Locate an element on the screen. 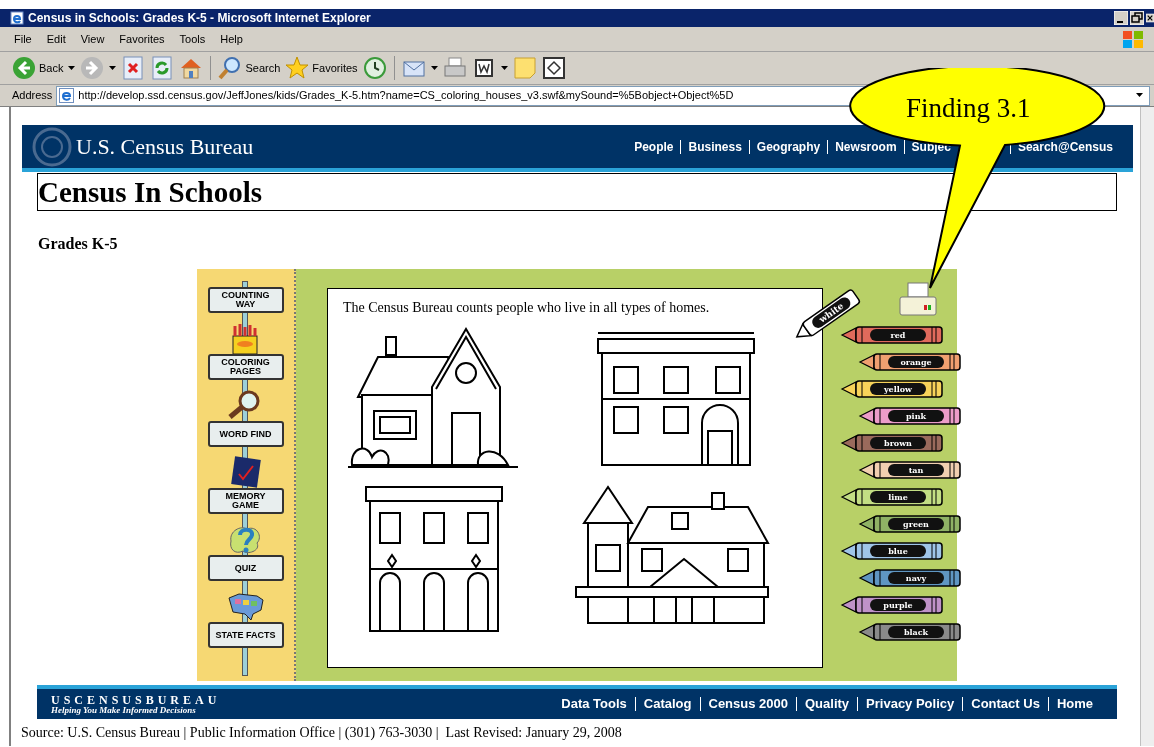 Image resolution: width=1154 pixels, height=747 pixels. search-button: Search is located at coordinates (249, 68).